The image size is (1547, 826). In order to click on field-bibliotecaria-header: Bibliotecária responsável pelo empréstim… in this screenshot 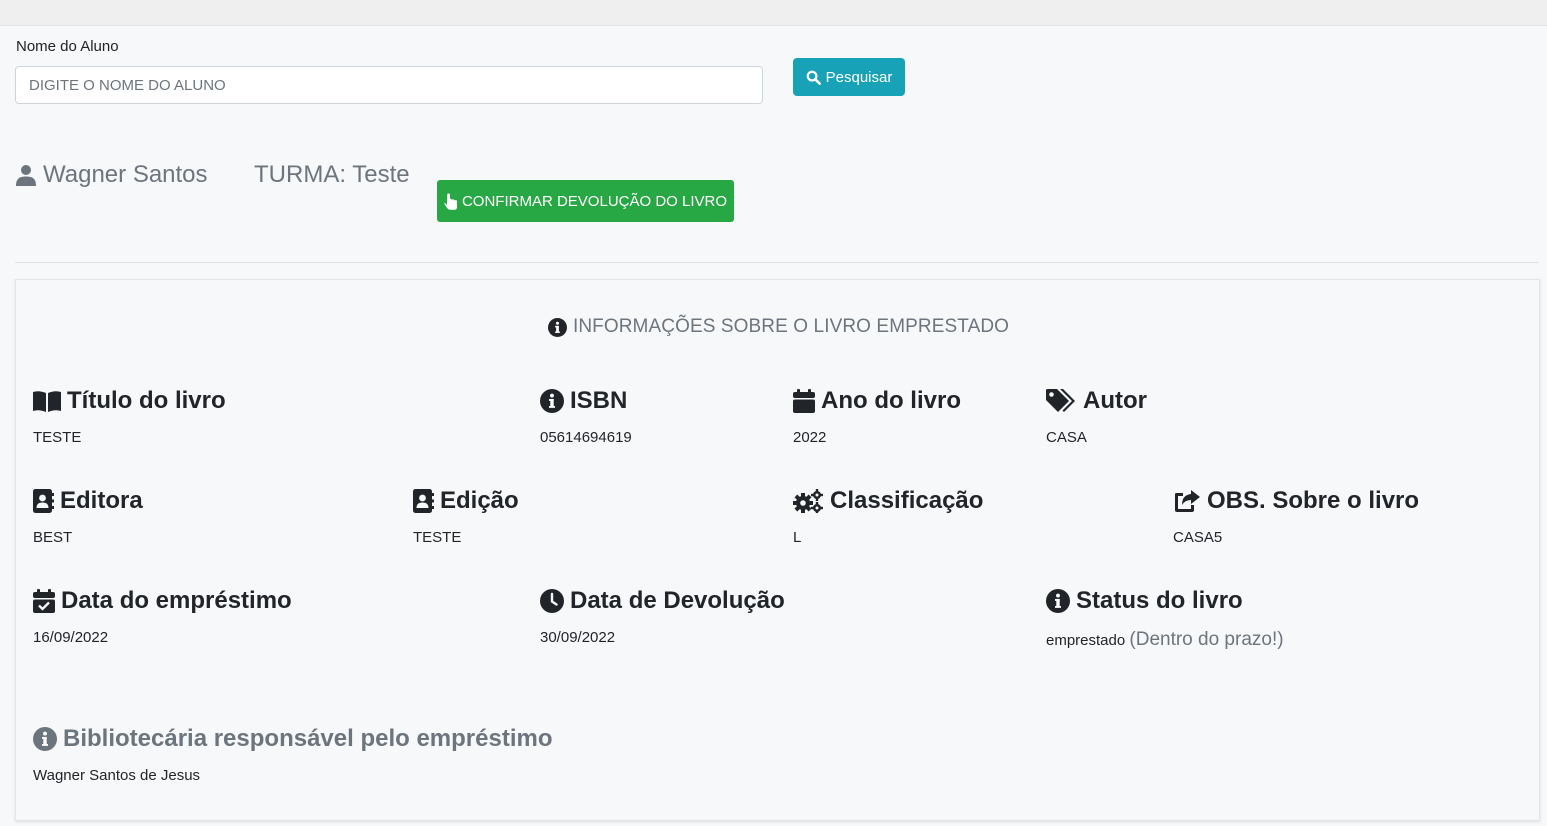, I will do `click(293, 739)`.